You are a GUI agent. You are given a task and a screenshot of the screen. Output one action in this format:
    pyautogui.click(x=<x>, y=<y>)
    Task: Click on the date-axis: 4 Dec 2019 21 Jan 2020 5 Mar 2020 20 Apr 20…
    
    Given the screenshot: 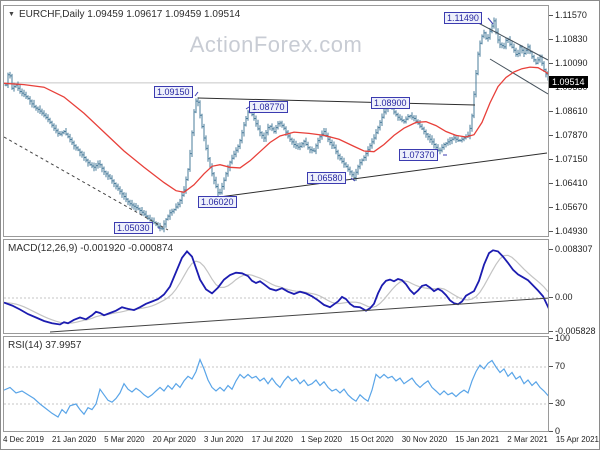 What is the action you would take?
    pyautogui.click(x=301, y=442)
    